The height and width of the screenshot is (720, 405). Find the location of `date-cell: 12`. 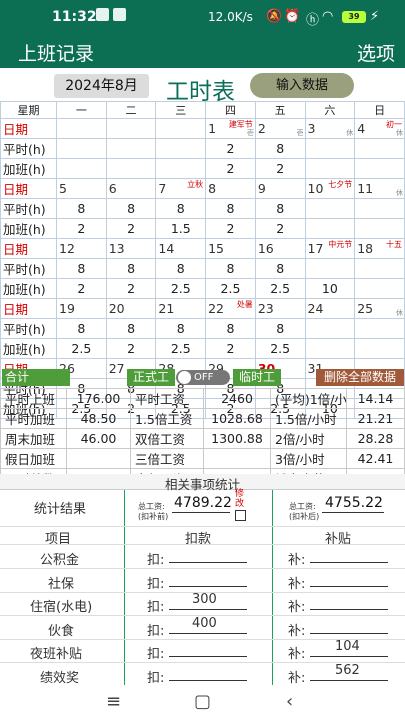

date-cell: 12 is located at coordinates (81, 248).